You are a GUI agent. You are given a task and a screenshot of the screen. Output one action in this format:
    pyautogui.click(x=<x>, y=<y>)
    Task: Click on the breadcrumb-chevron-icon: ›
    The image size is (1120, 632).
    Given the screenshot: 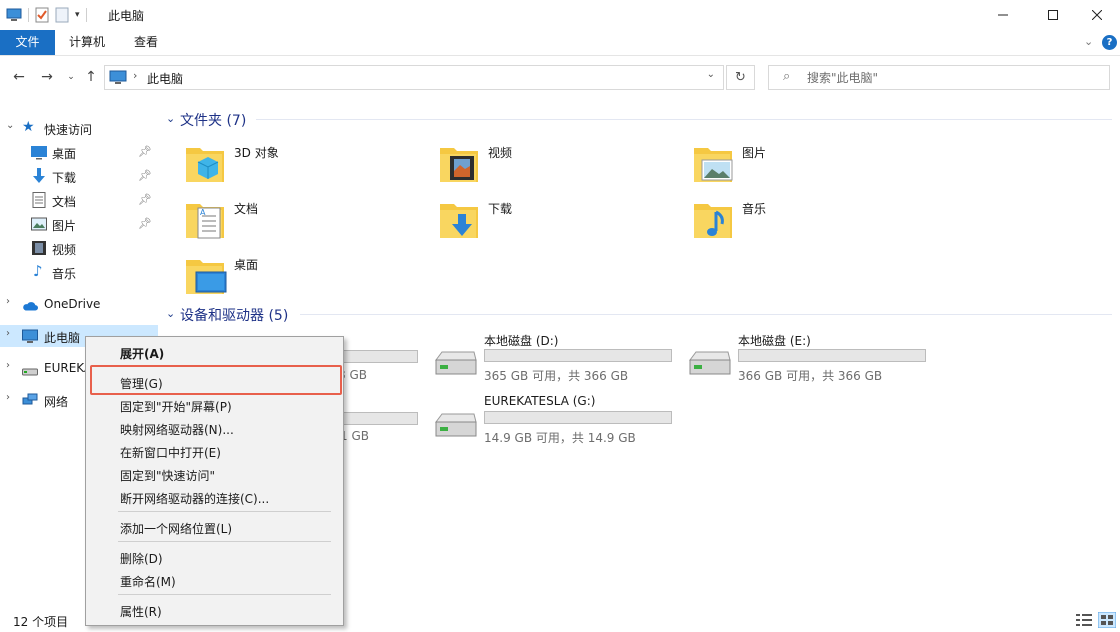 What is the action you would take?
    pyautogui.click(x=135, y=75)
    